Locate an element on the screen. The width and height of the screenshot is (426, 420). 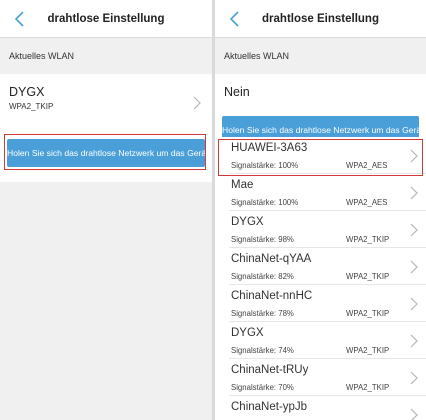
network-item: HUAWEI-3A63 Signalstärke: 100% WPA2_AES is located at coordinates (320, 155).